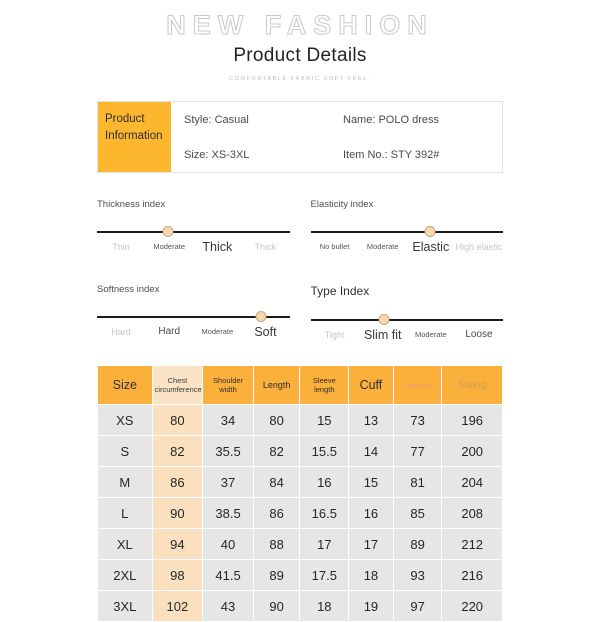  I want to click on table-column-header: Cuff, so click(371, 385).